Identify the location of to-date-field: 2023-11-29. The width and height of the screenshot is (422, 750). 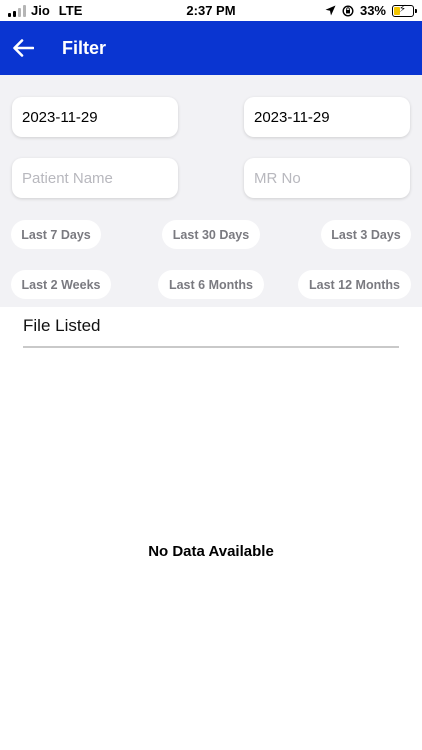
(327, 117).